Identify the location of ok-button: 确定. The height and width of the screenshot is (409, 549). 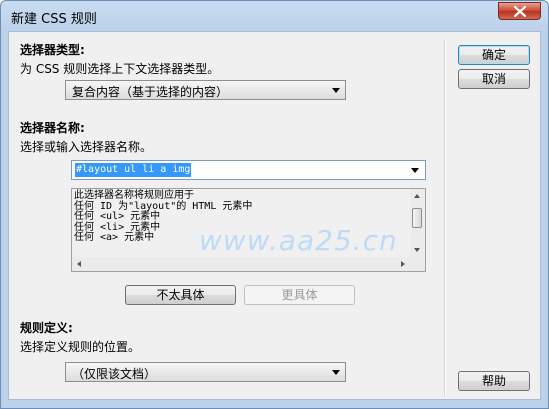
(494, 55).